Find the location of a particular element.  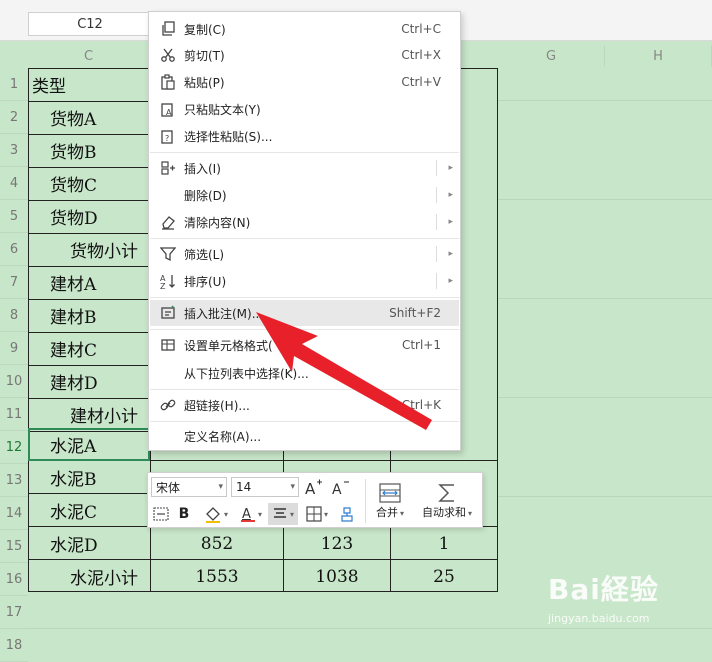

arrow-shape is located at coordinates (344, 371).